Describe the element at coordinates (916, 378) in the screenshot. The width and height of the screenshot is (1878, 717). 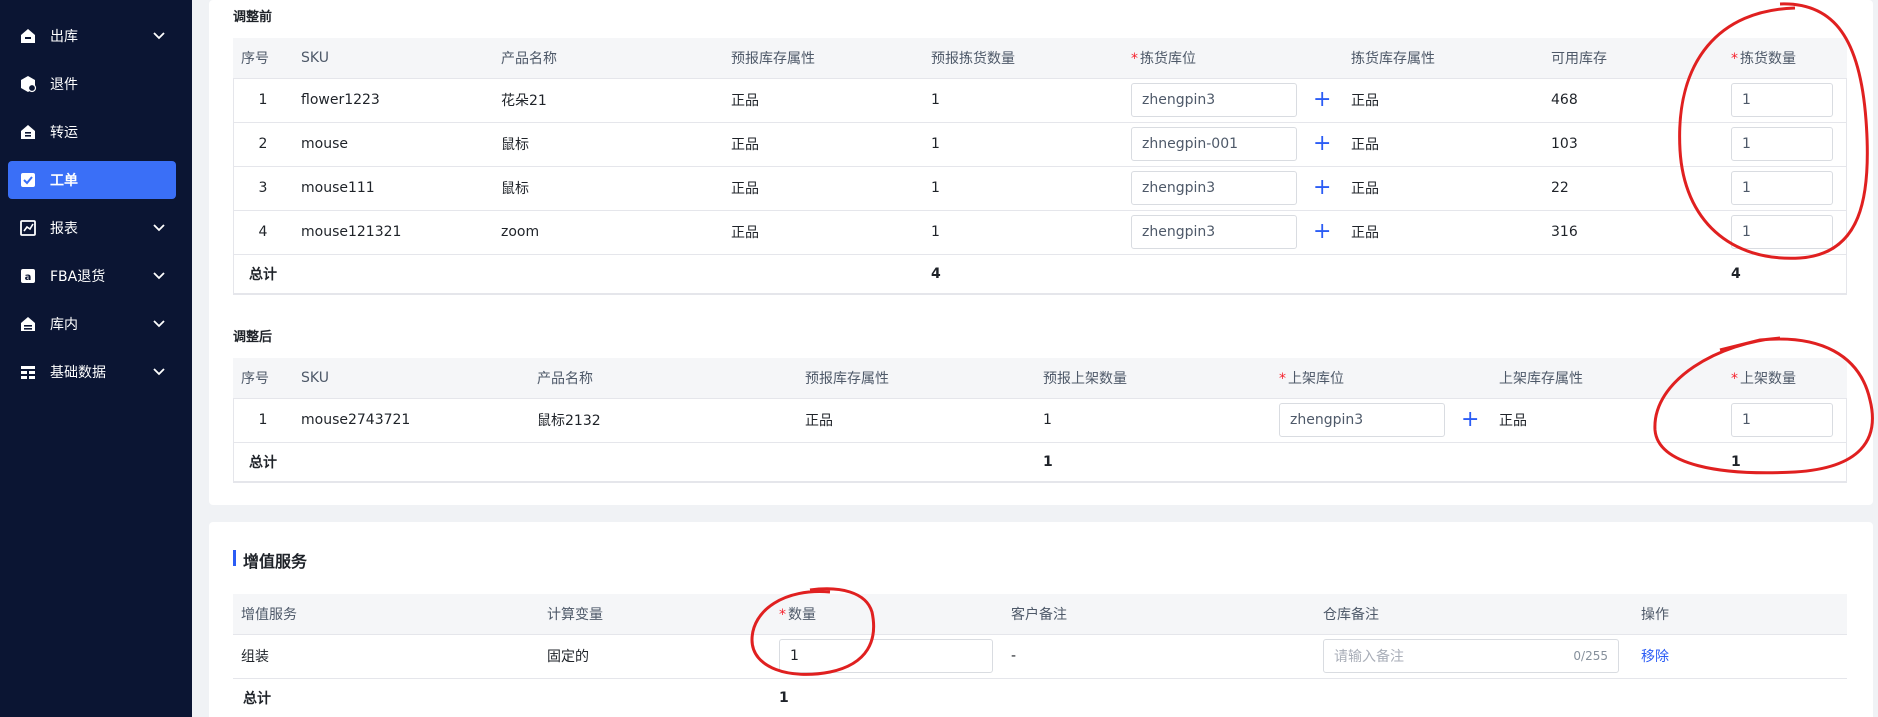
I see `col-forecast-attr: 预报库存属性` at that location.